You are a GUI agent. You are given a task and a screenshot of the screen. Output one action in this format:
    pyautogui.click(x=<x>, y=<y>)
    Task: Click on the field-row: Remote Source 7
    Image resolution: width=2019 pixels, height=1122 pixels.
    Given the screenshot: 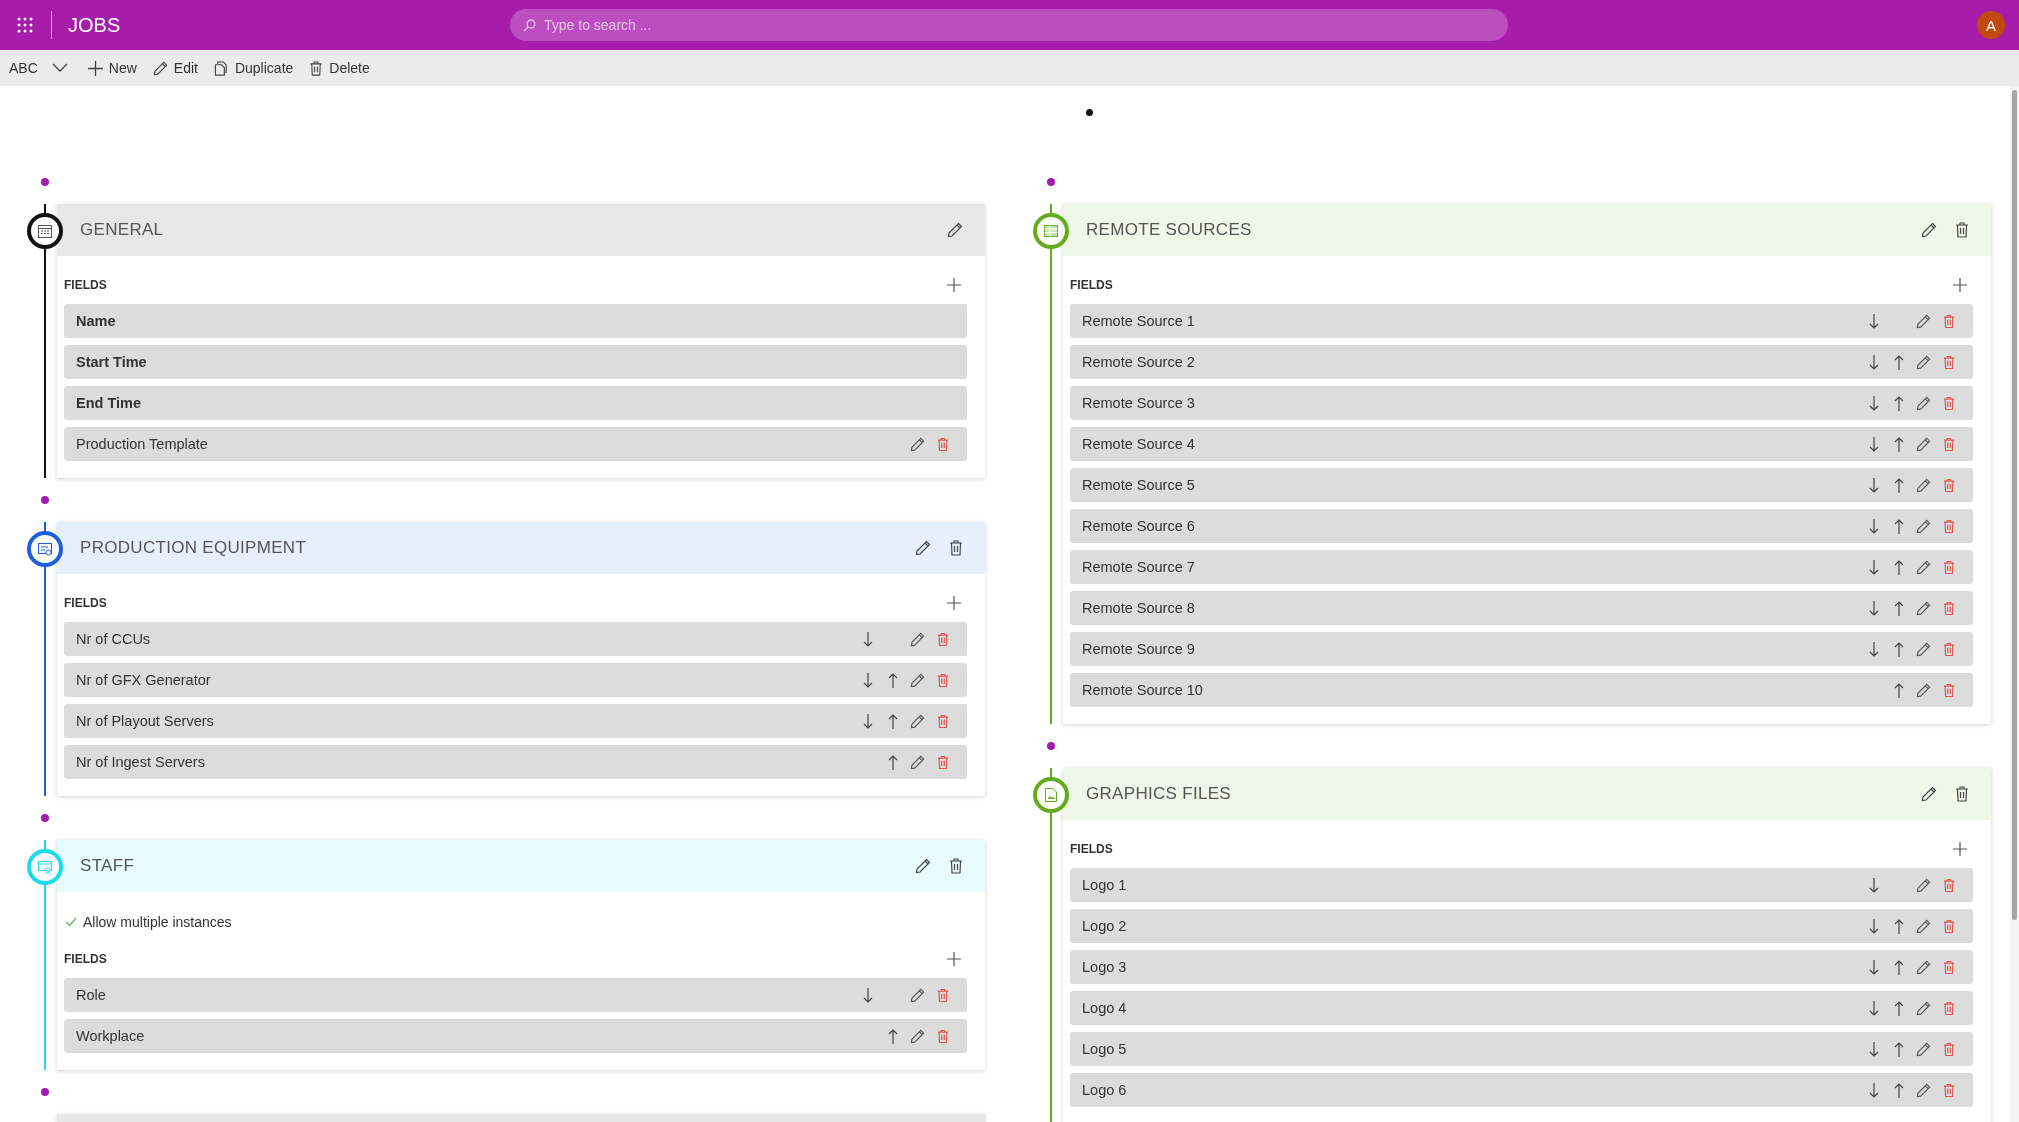 What is the action you would take?
    pyautogui.click(x=1521, y=567)
    